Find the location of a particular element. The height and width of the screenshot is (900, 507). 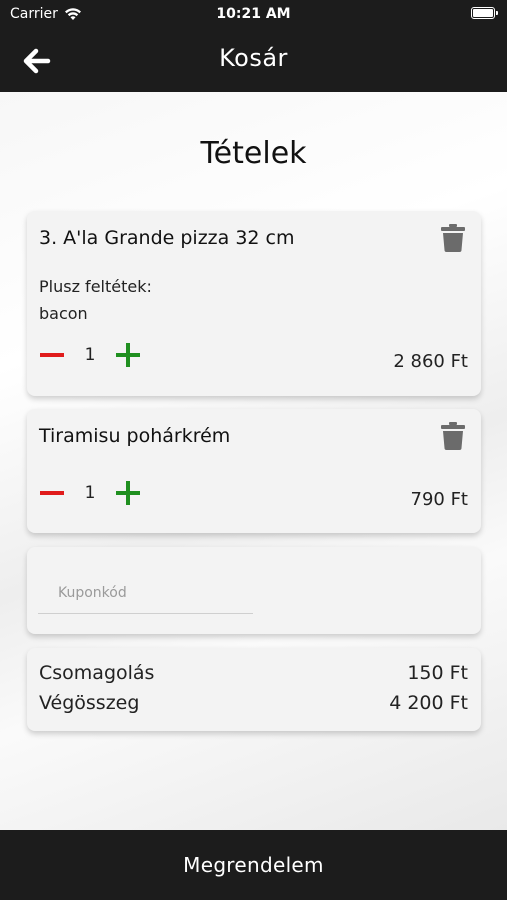

grand-total-row: Végösszeg 4 200 Ft is located at coordinates (253, 703).